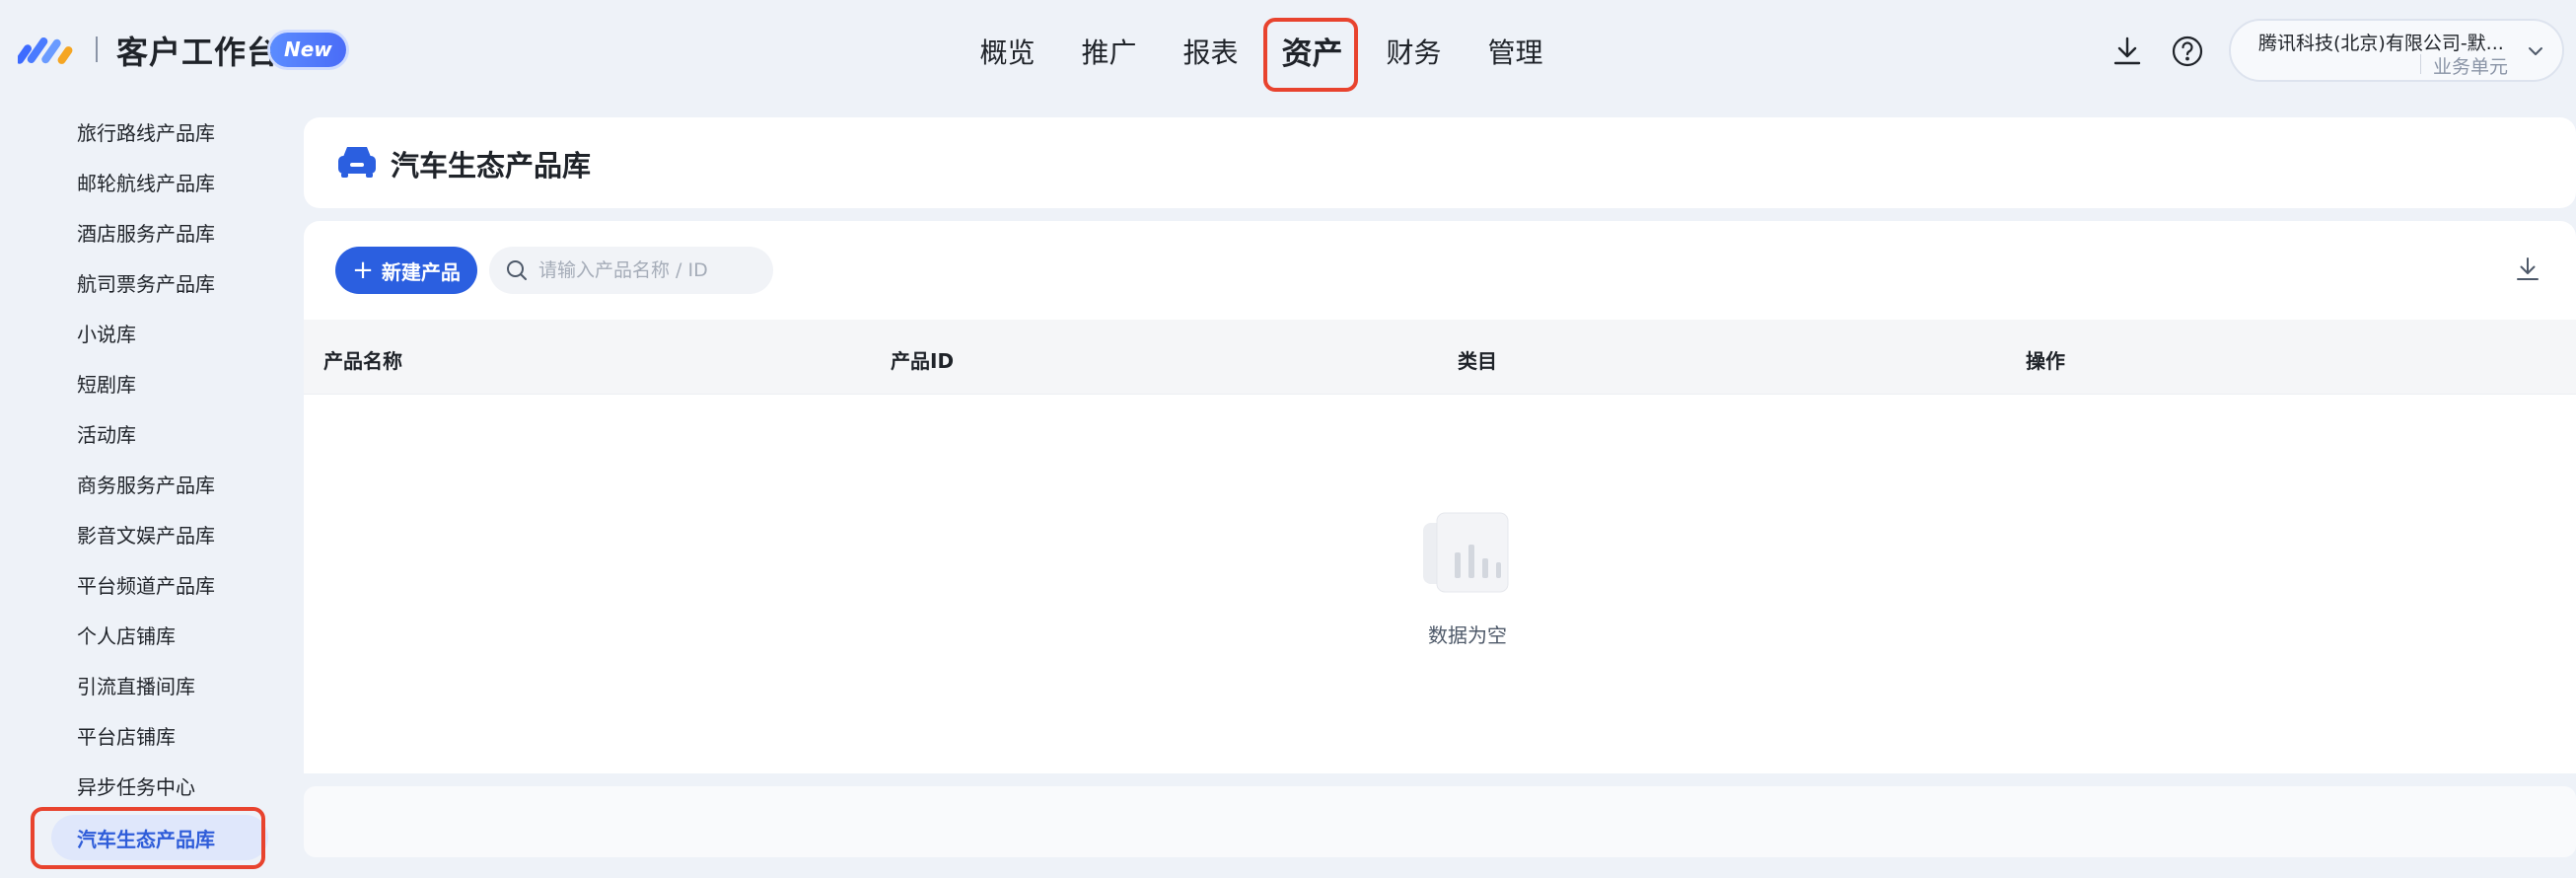  I want to click on empty-state-text: 数据为空, so click(1467, 635).